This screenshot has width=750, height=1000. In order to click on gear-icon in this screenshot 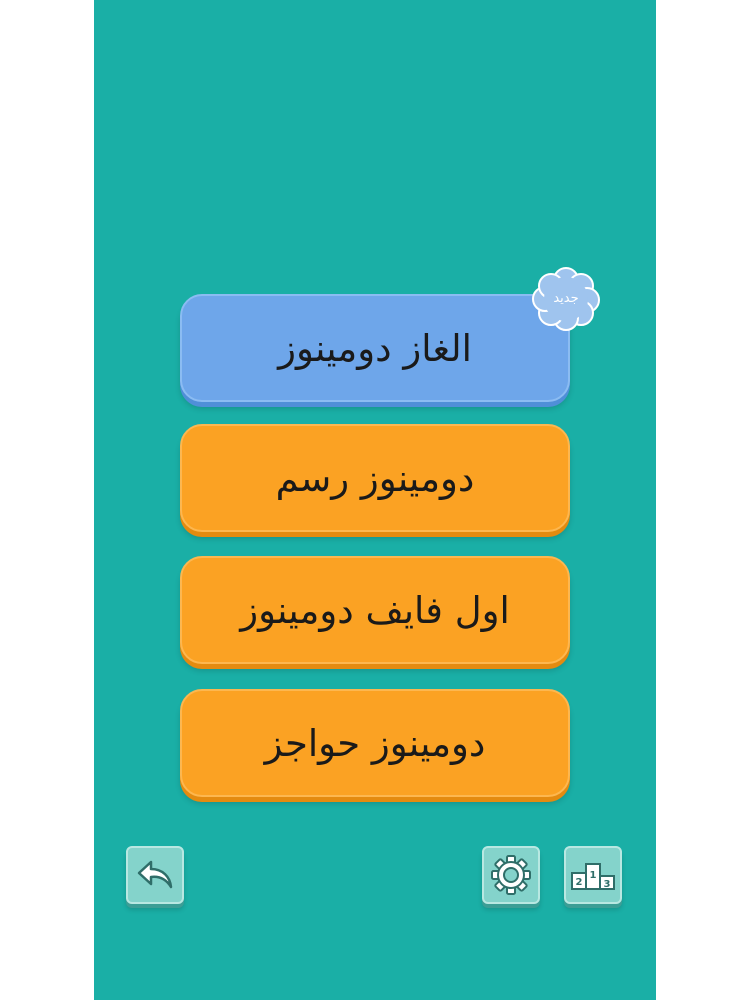, I will do `click(511, 875)`.